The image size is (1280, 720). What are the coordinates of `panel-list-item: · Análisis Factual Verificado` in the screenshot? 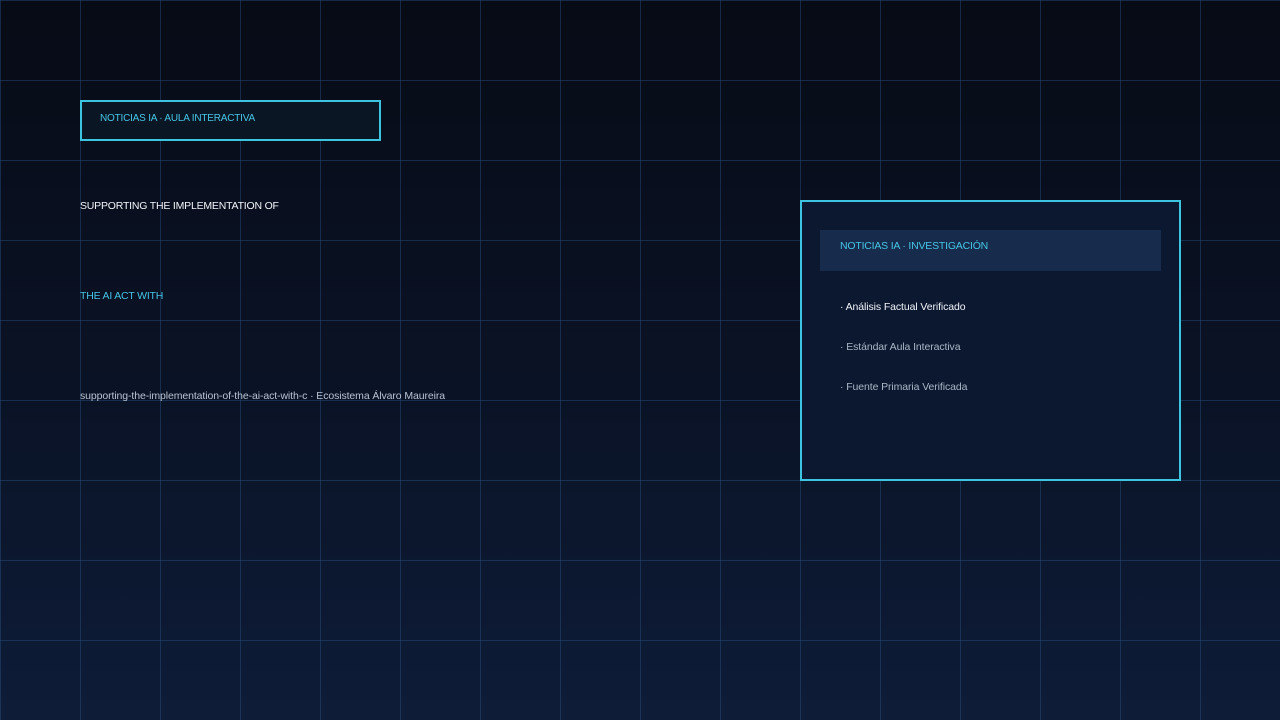 It's located at (903, 307).